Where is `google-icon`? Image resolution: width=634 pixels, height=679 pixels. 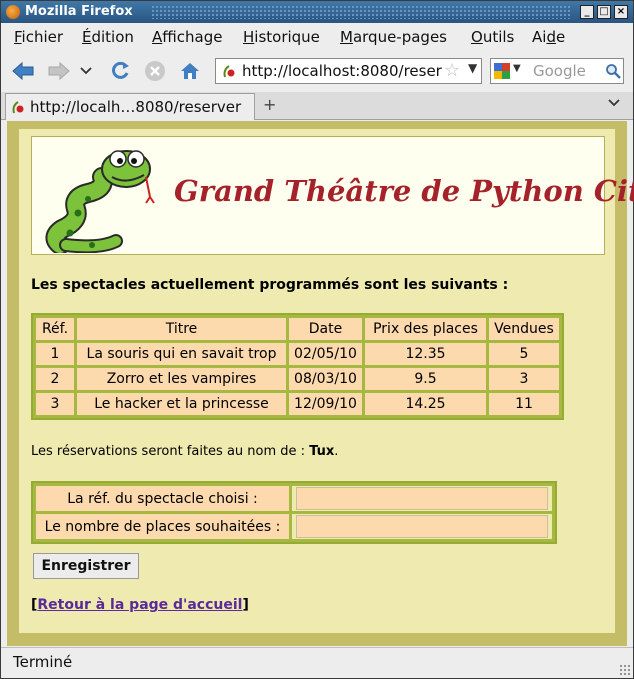 google-icon is located at coordinates (502, 71).